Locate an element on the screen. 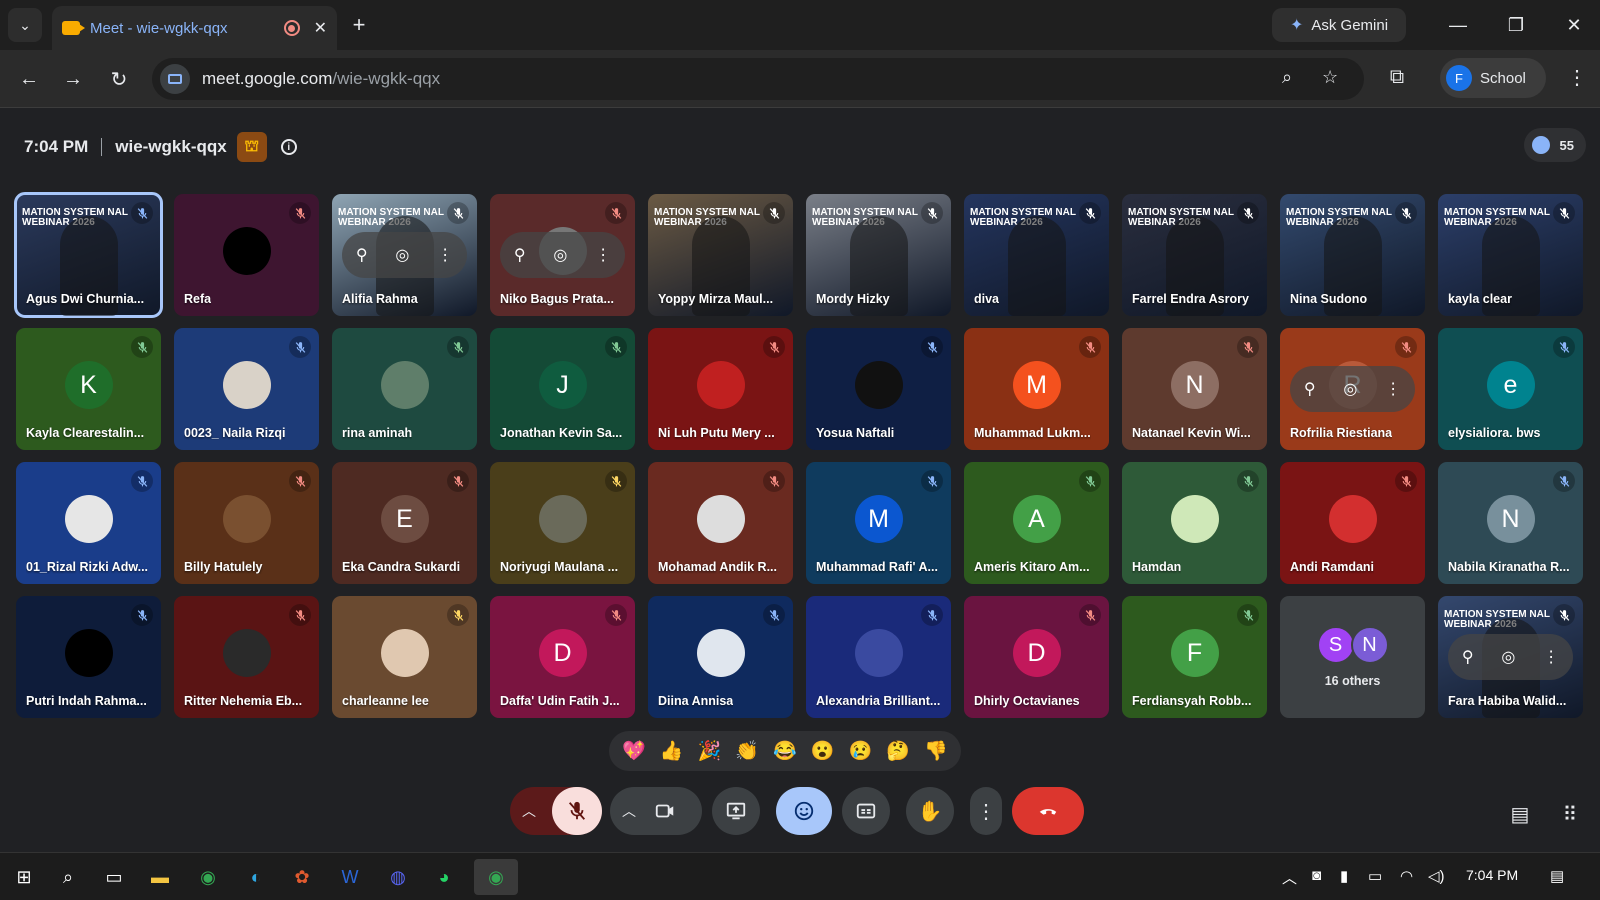  discord-icon: ◍ is located at coordinates (398, 877).